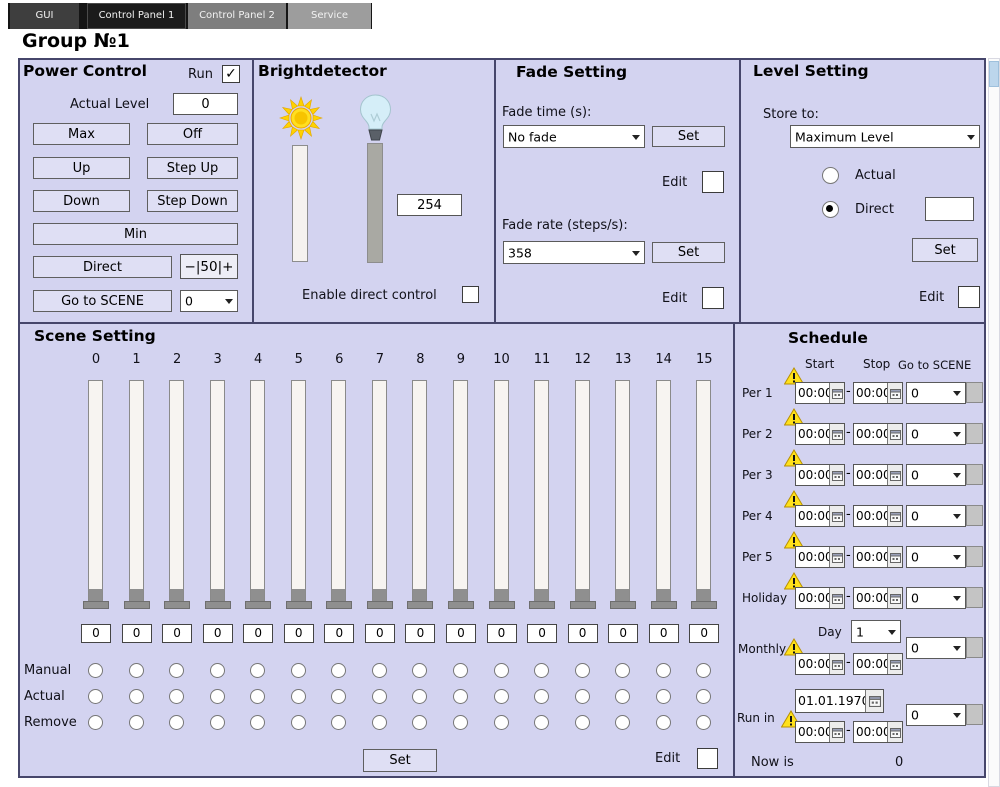 This screenshot has width=1000, height=787. Describe the element at coordinates (688, 136) in the screenshot. I see `fade-time-set-button: Set` at that location.